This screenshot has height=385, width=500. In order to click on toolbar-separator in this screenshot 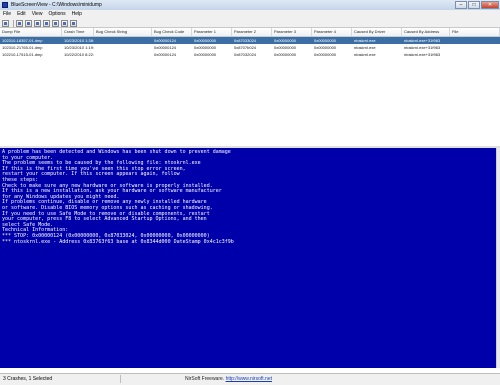, I will do `click(13, 23)`.